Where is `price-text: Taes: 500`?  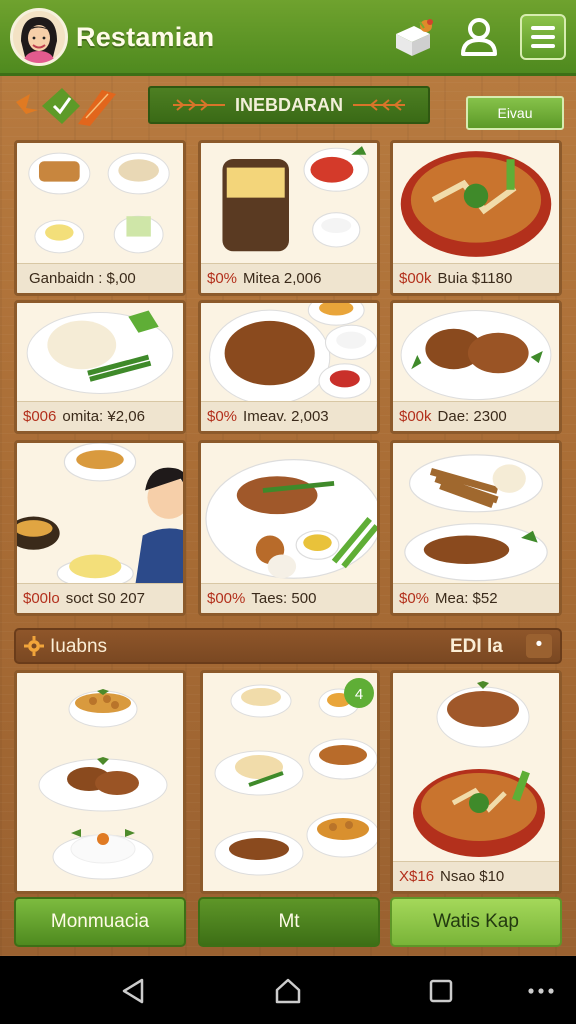
price-text: Taes: 500 is located at coordinates (284, 598).